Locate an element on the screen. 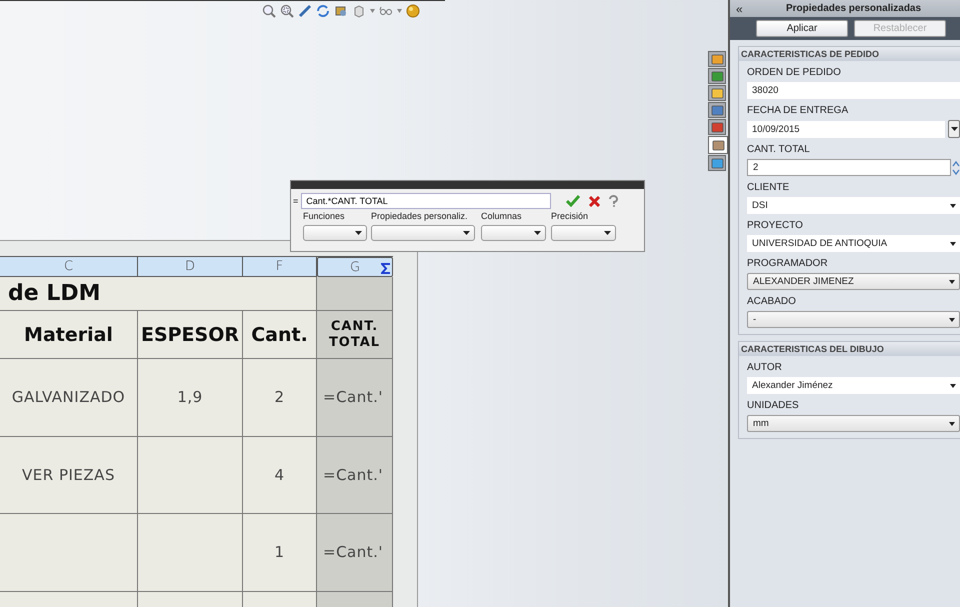  check-icon is located at coordinates (573, 201).